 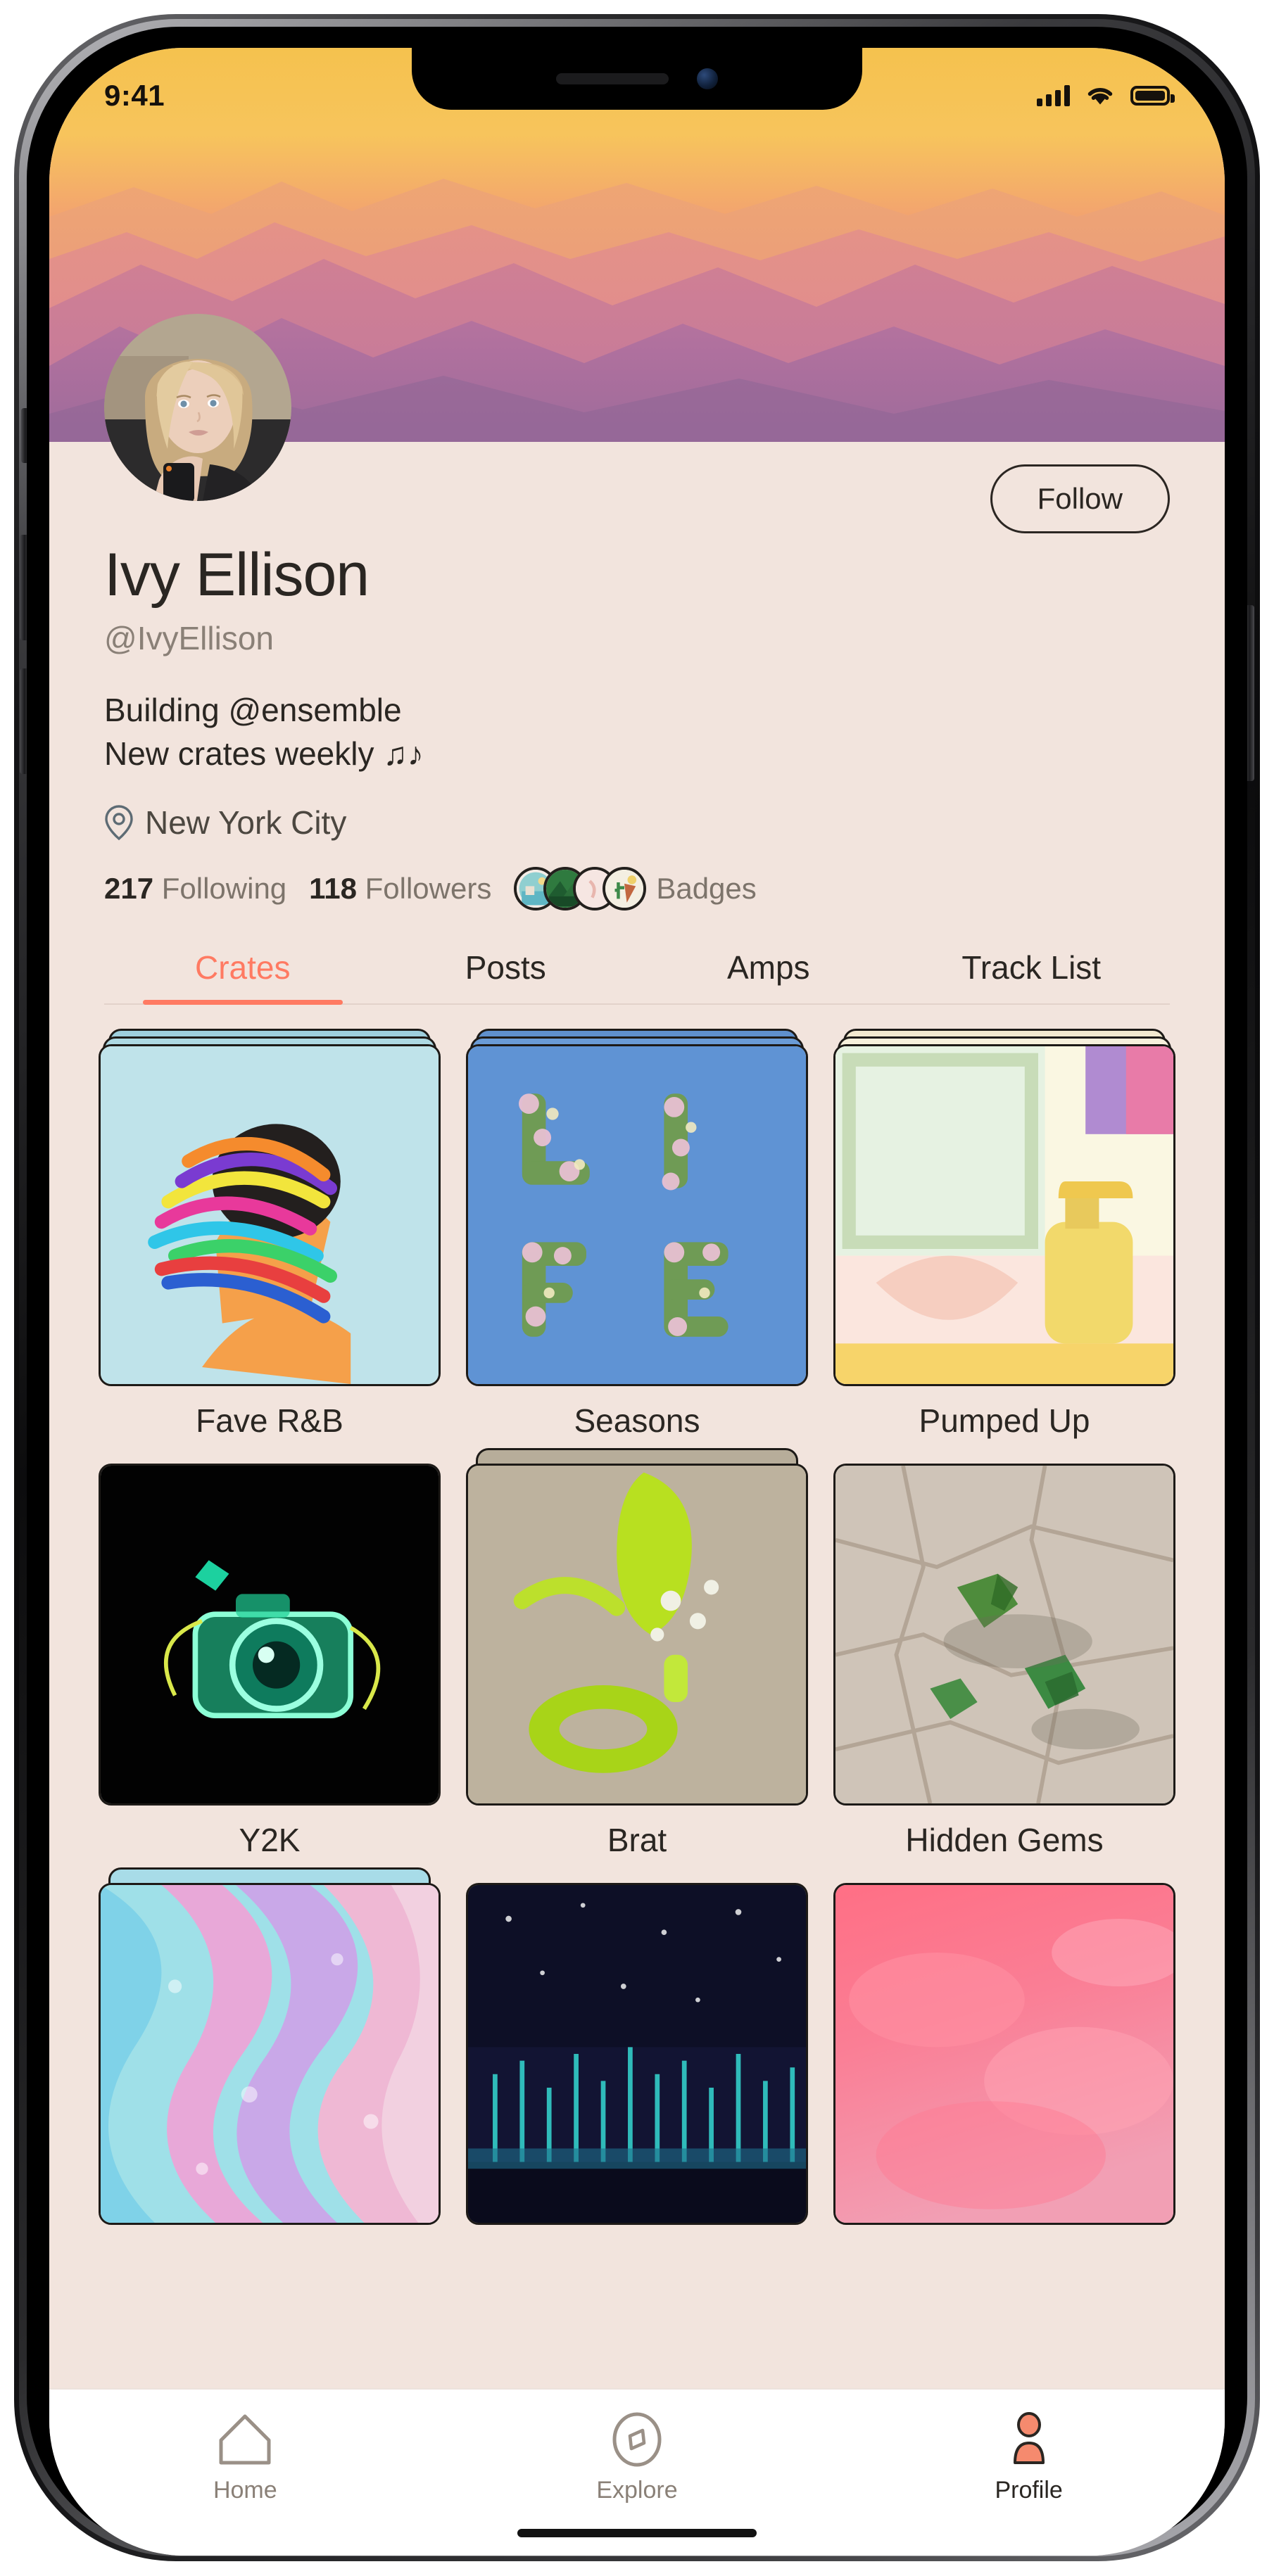 I want to click on stat-followers: 118 Followers, so click(x=400, y=889).